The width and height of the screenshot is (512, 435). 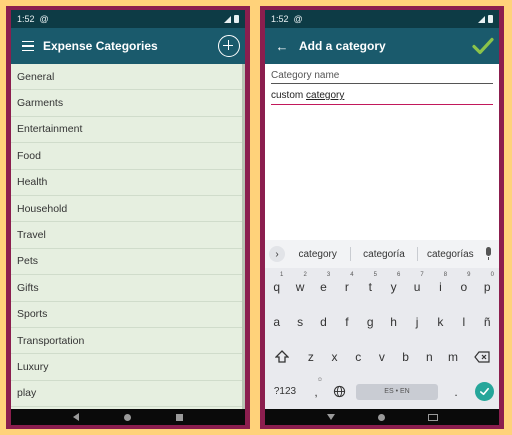 I want to click on key-y: 6y, so click(x=393, y=287).